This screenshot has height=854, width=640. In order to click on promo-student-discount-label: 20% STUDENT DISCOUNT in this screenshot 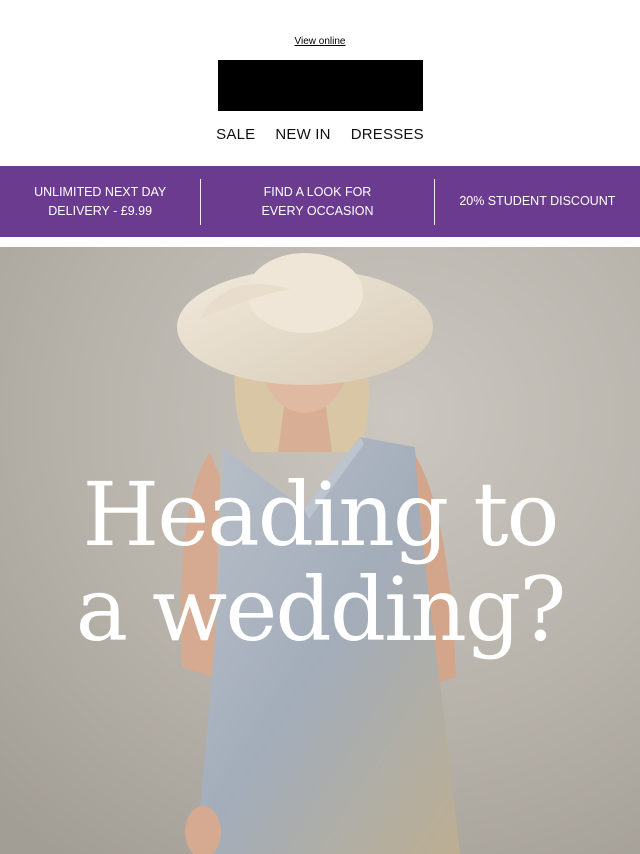, I will do `click(537, 201)`.